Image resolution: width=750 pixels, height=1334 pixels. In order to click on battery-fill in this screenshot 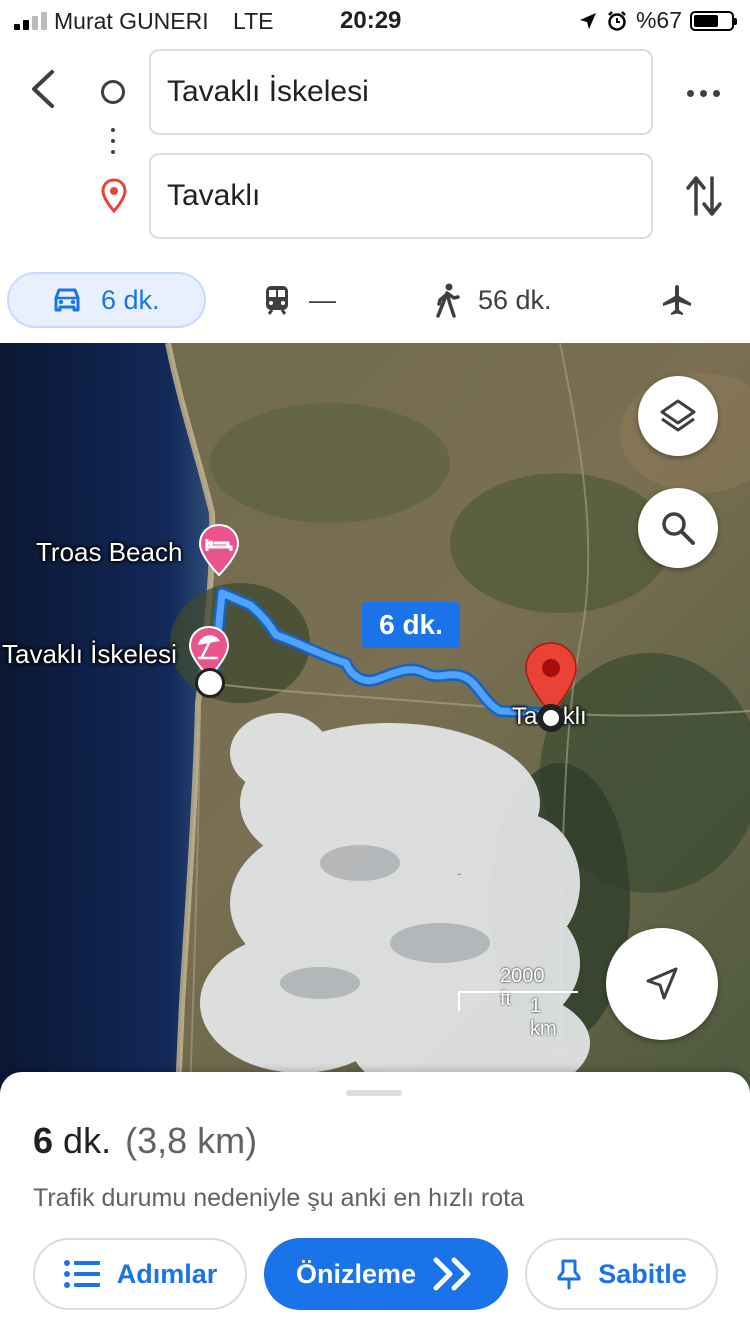, I will do `click(706, 20)`.